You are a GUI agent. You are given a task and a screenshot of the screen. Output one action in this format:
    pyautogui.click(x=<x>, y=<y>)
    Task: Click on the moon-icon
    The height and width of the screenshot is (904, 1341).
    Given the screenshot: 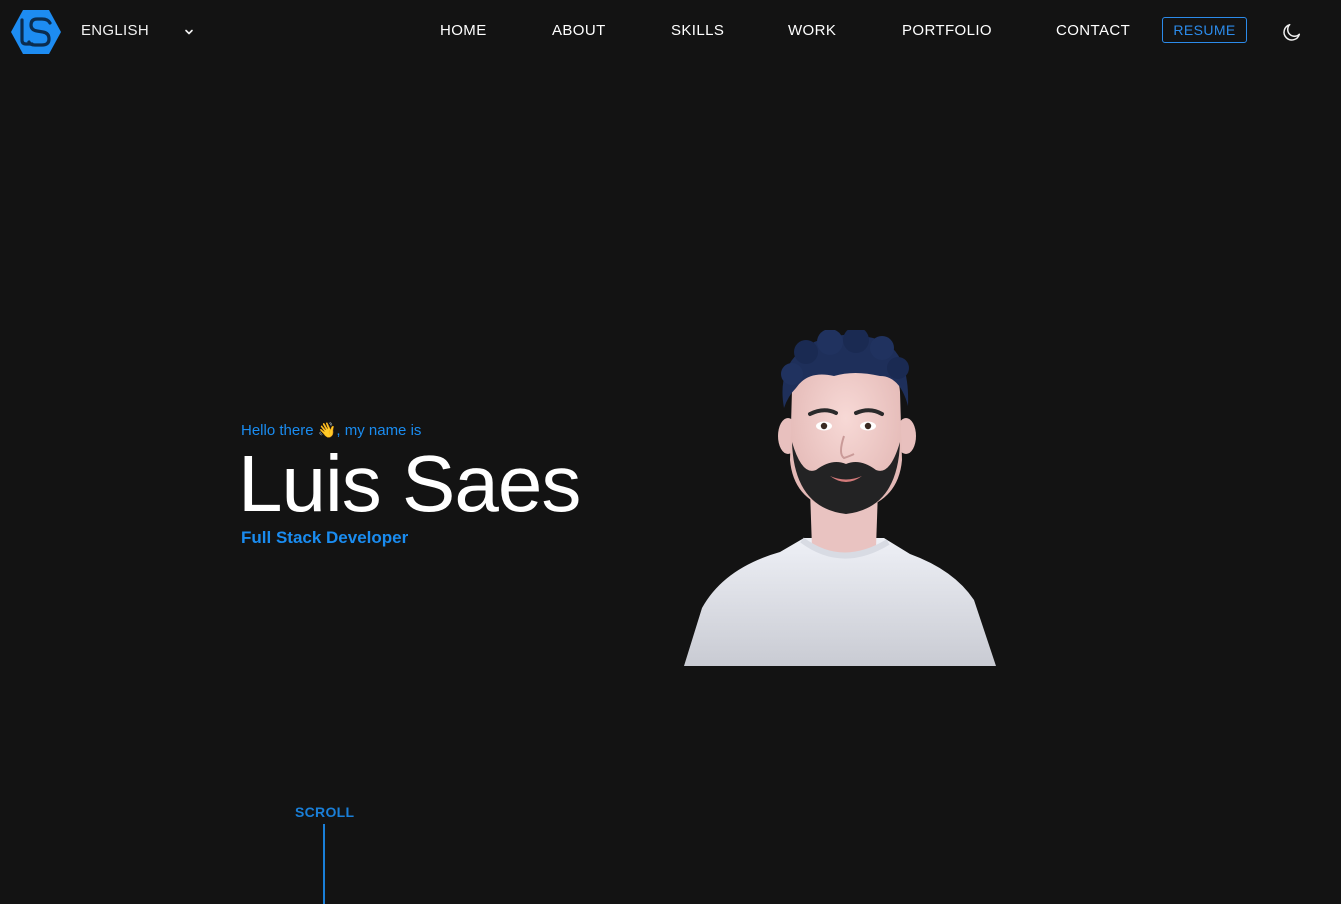 What is the action you would take?
    pyautogui.click(x=1292, y=32)
    